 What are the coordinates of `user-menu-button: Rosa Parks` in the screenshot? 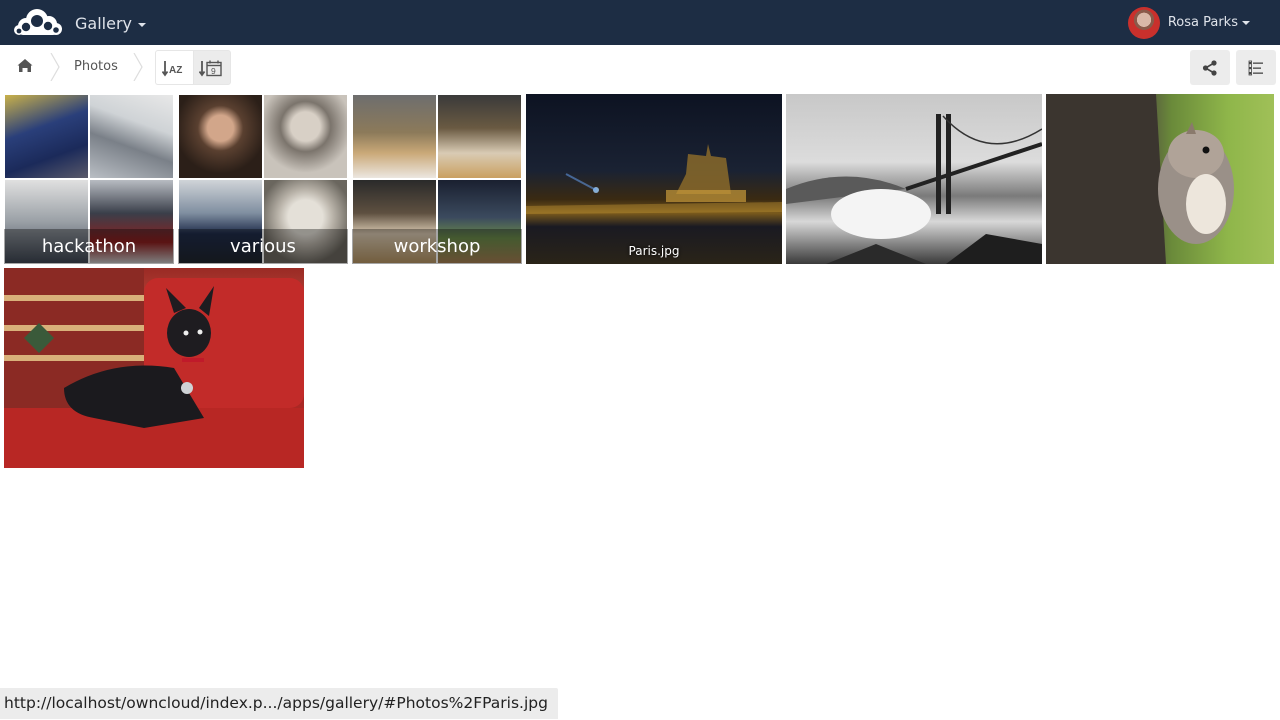 It's located at (1188, 22).